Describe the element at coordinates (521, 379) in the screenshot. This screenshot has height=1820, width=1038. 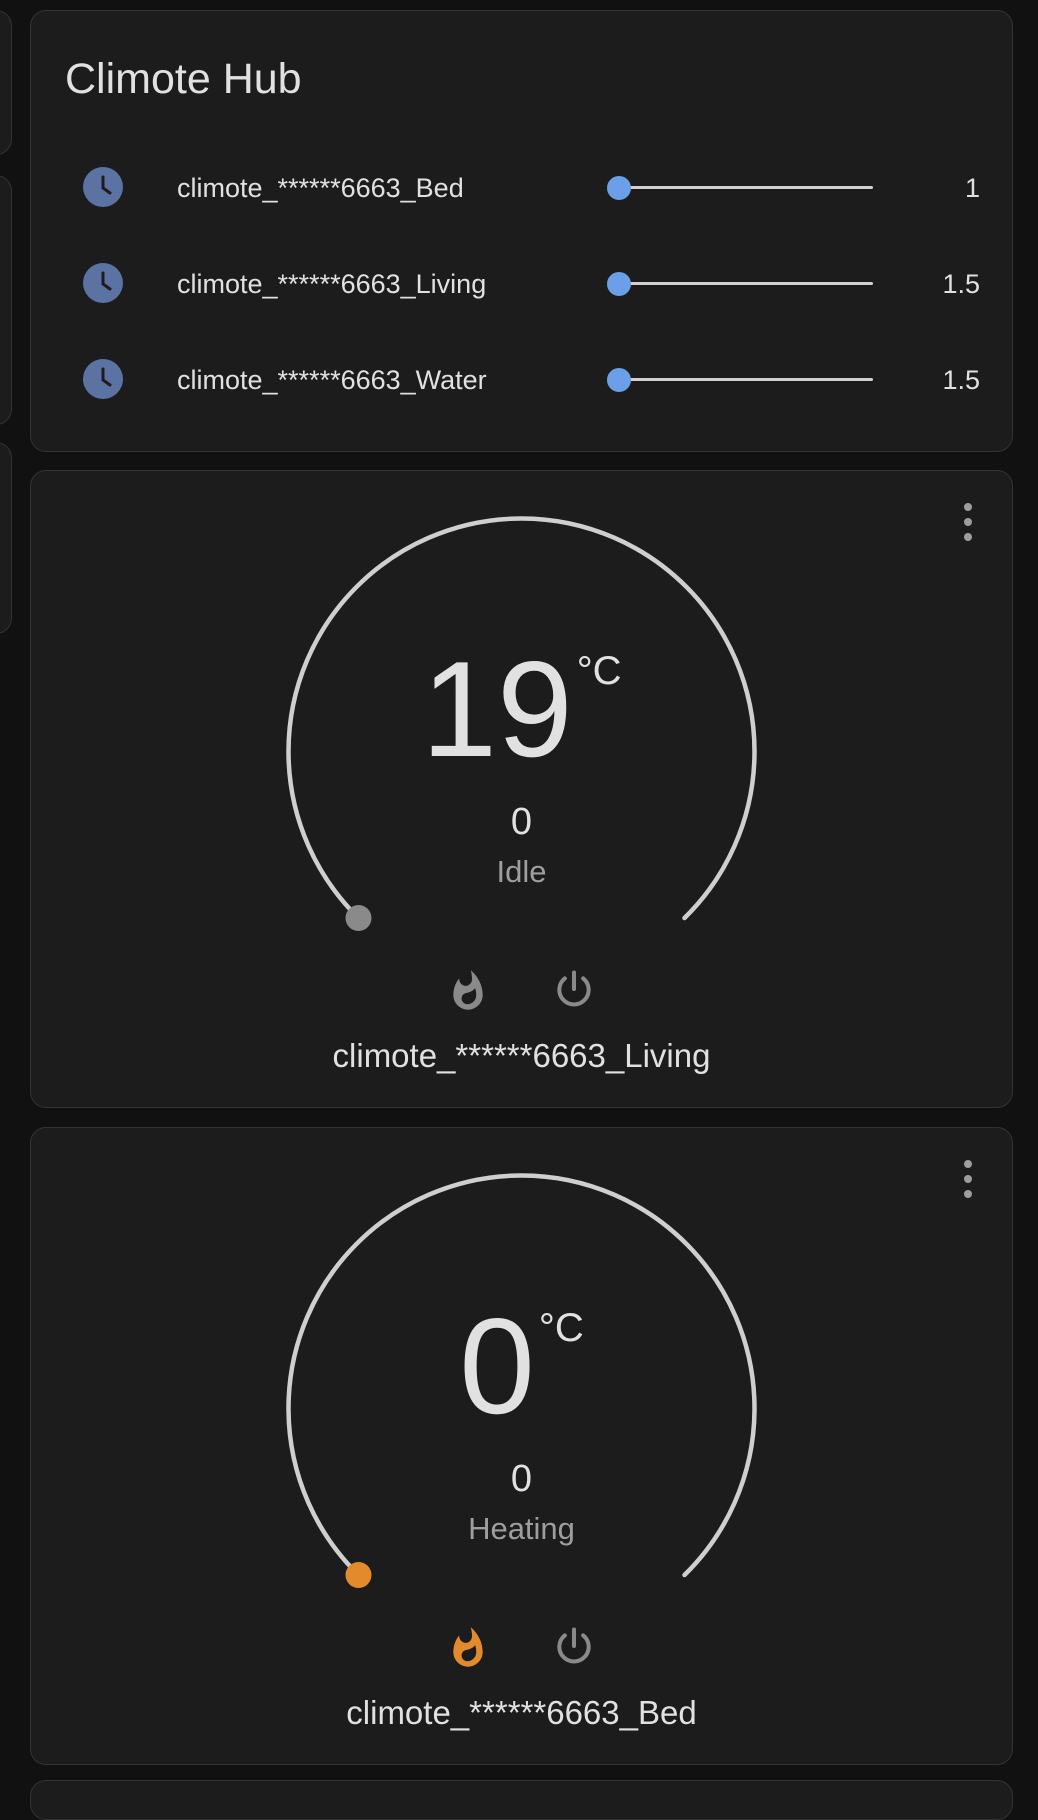
I see `hub-row-water: climote_******6663_Water 1.5` at that location.